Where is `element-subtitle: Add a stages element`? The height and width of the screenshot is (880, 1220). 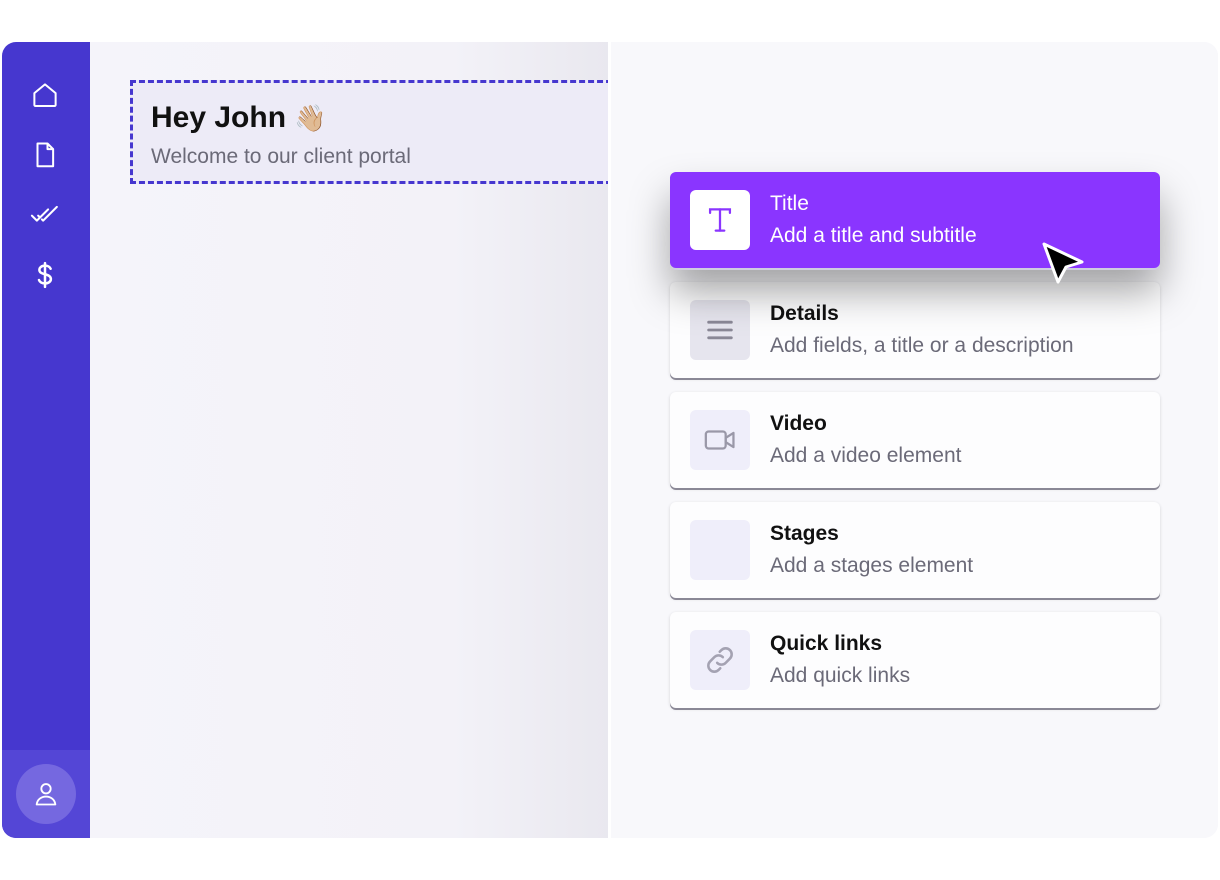 element-subtitle: Add a stages element is located at coordinates (872, 565).